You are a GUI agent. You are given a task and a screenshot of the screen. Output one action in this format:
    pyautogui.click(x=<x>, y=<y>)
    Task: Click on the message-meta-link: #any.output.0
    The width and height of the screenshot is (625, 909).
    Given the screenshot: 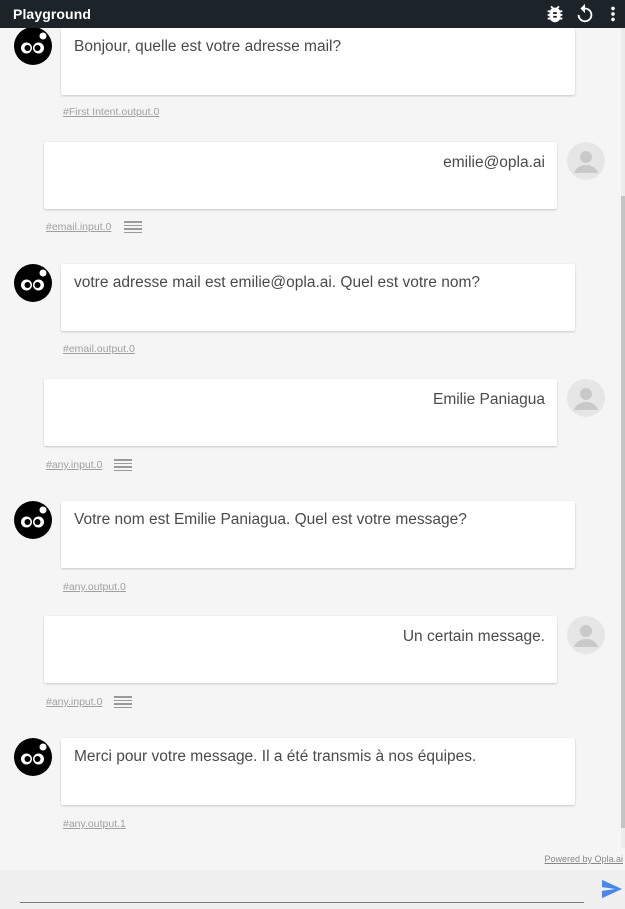 What is the action you would take?
    pyautogui.click(x=94, y=587)
    